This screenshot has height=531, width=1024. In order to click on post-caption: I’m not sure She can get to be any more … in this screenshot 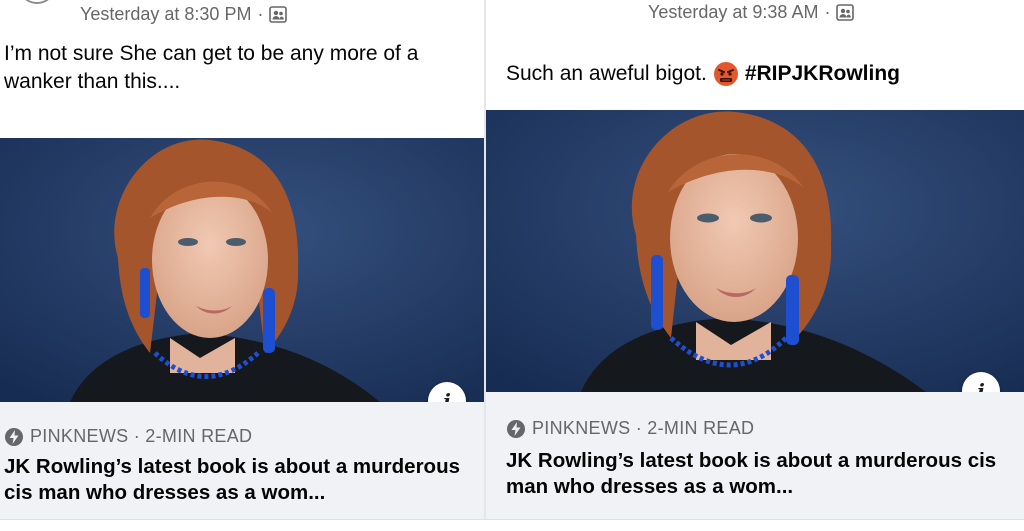, I will do `click(211, 67)`.